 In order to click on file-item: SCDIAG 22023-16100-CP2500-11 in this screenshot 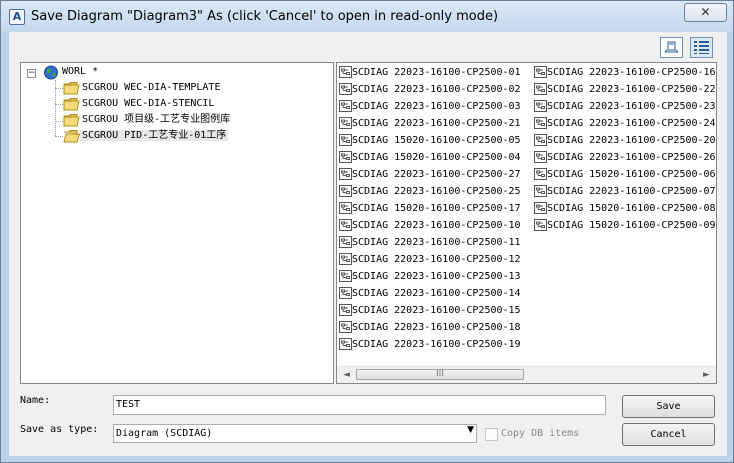, I will do `click(430, 242)`.